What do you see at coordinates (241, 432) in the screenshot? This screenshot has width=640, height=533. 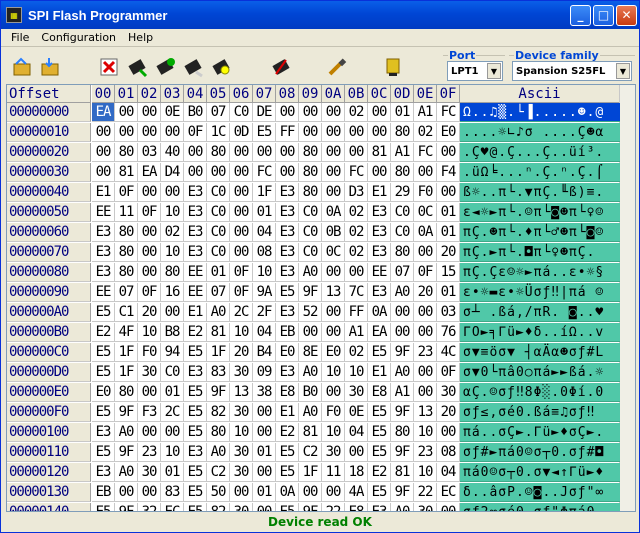 I see `hex-byte-cell: 10` at bounding box center [241, 432].